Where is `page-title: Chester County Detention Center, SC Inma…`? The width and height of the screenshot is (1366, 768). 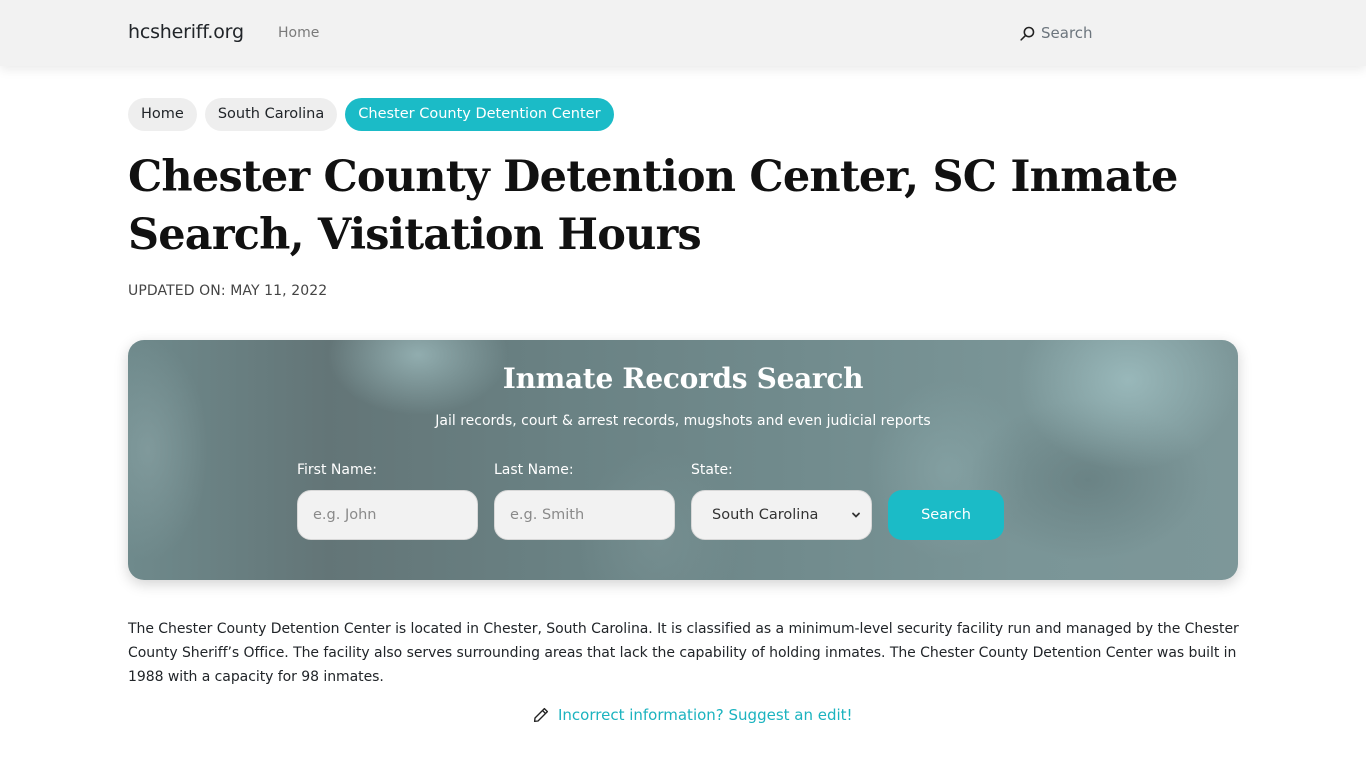
page-title: Chester County Detention Center, SC Inma… is located at coordinates (653, 206).